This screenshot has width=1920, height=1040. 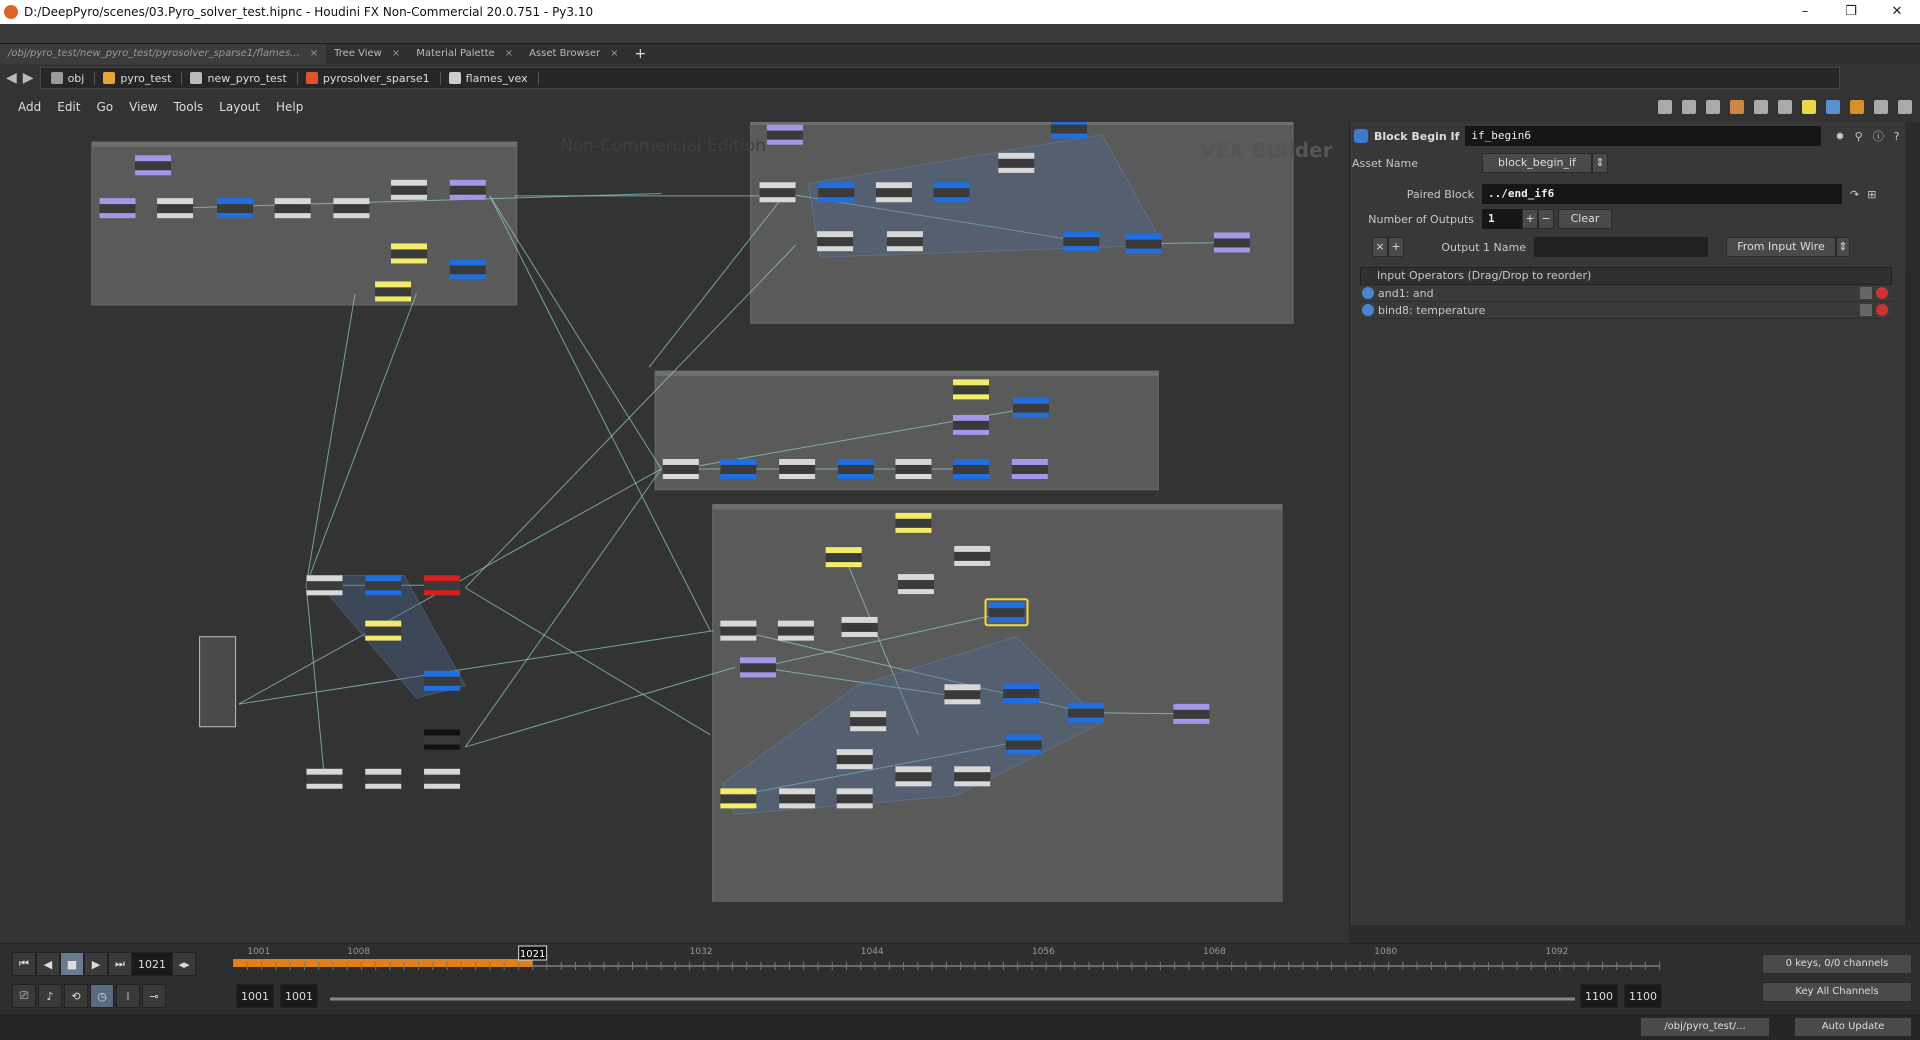 I want to click on keys-info: 0 keys, 0/0 channels, so click(x=1837, y=964).